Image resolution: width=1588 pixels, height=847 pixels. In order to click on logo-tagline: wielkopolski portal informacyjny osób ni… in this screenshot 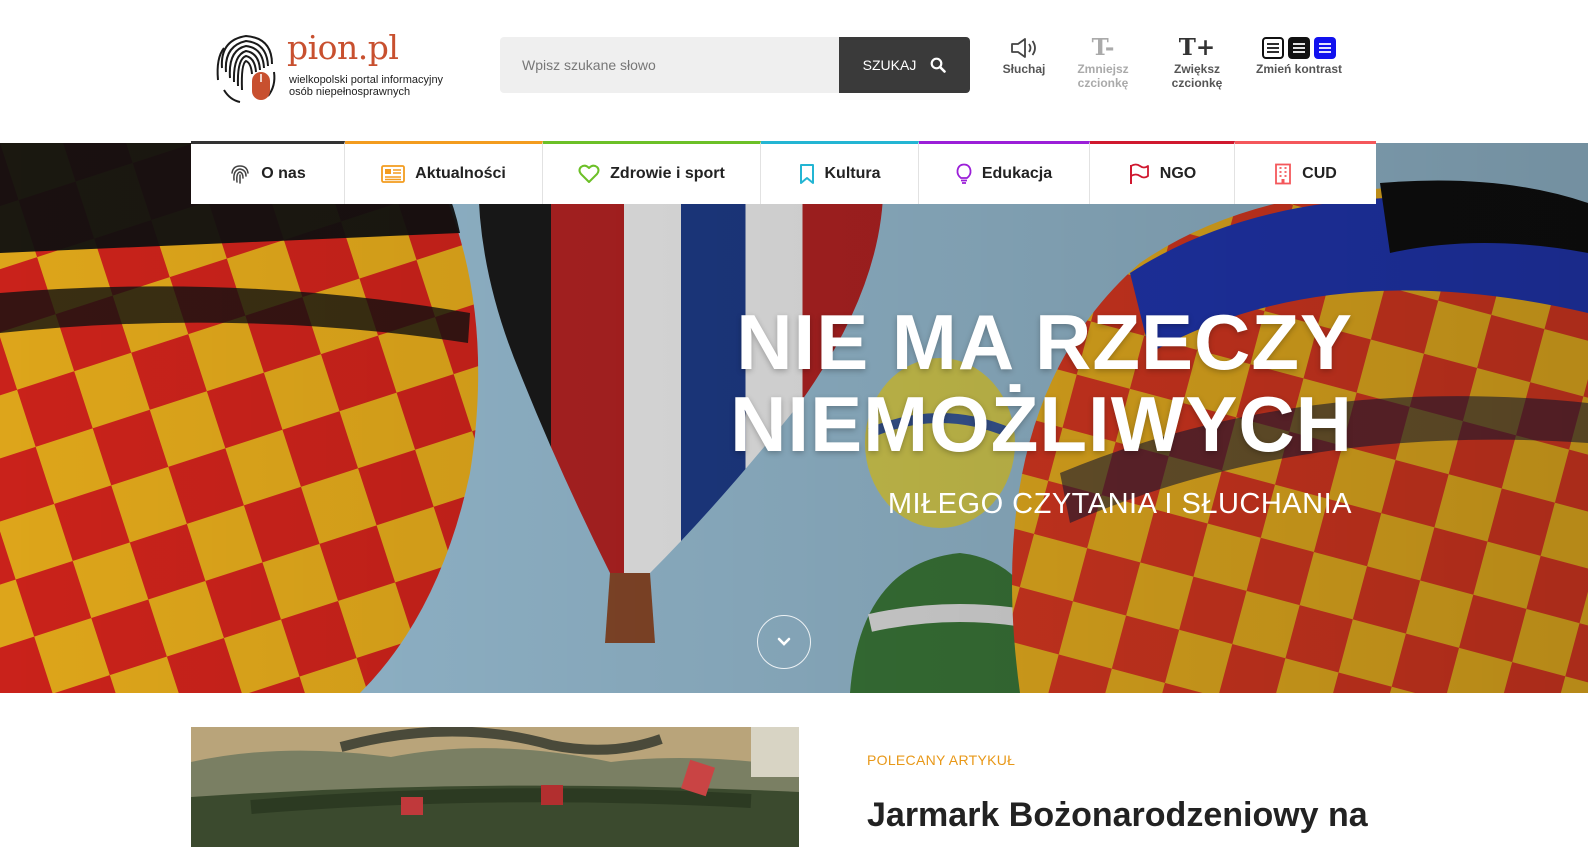, I will do `click(366, 86)`.